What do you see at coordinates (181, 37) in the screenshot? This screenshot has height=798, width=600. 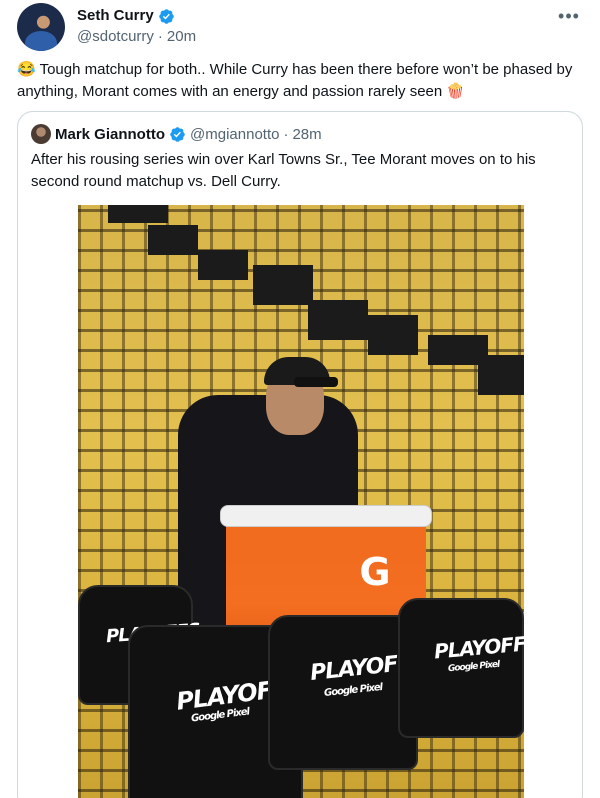 I see `tweet-timestamp: 20m` at bounding box center [181, 37].